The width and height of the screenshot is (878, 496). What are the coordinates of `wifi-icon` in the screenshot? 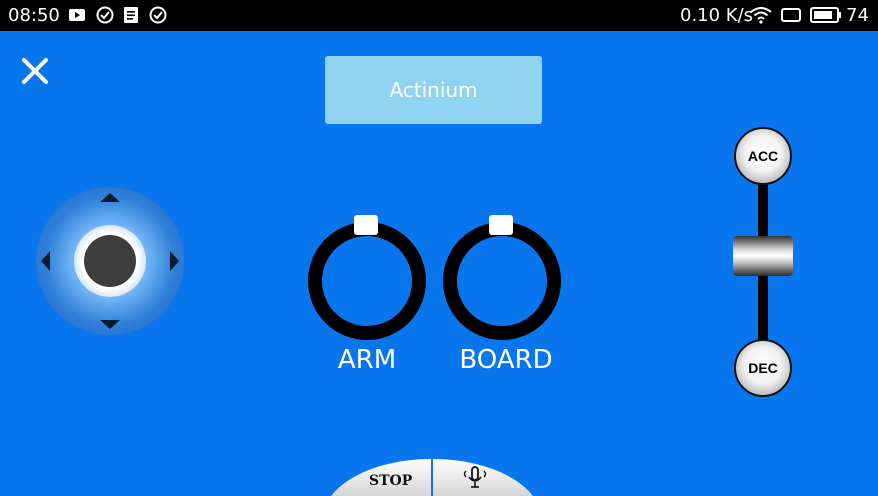 It's located at (761, 15).